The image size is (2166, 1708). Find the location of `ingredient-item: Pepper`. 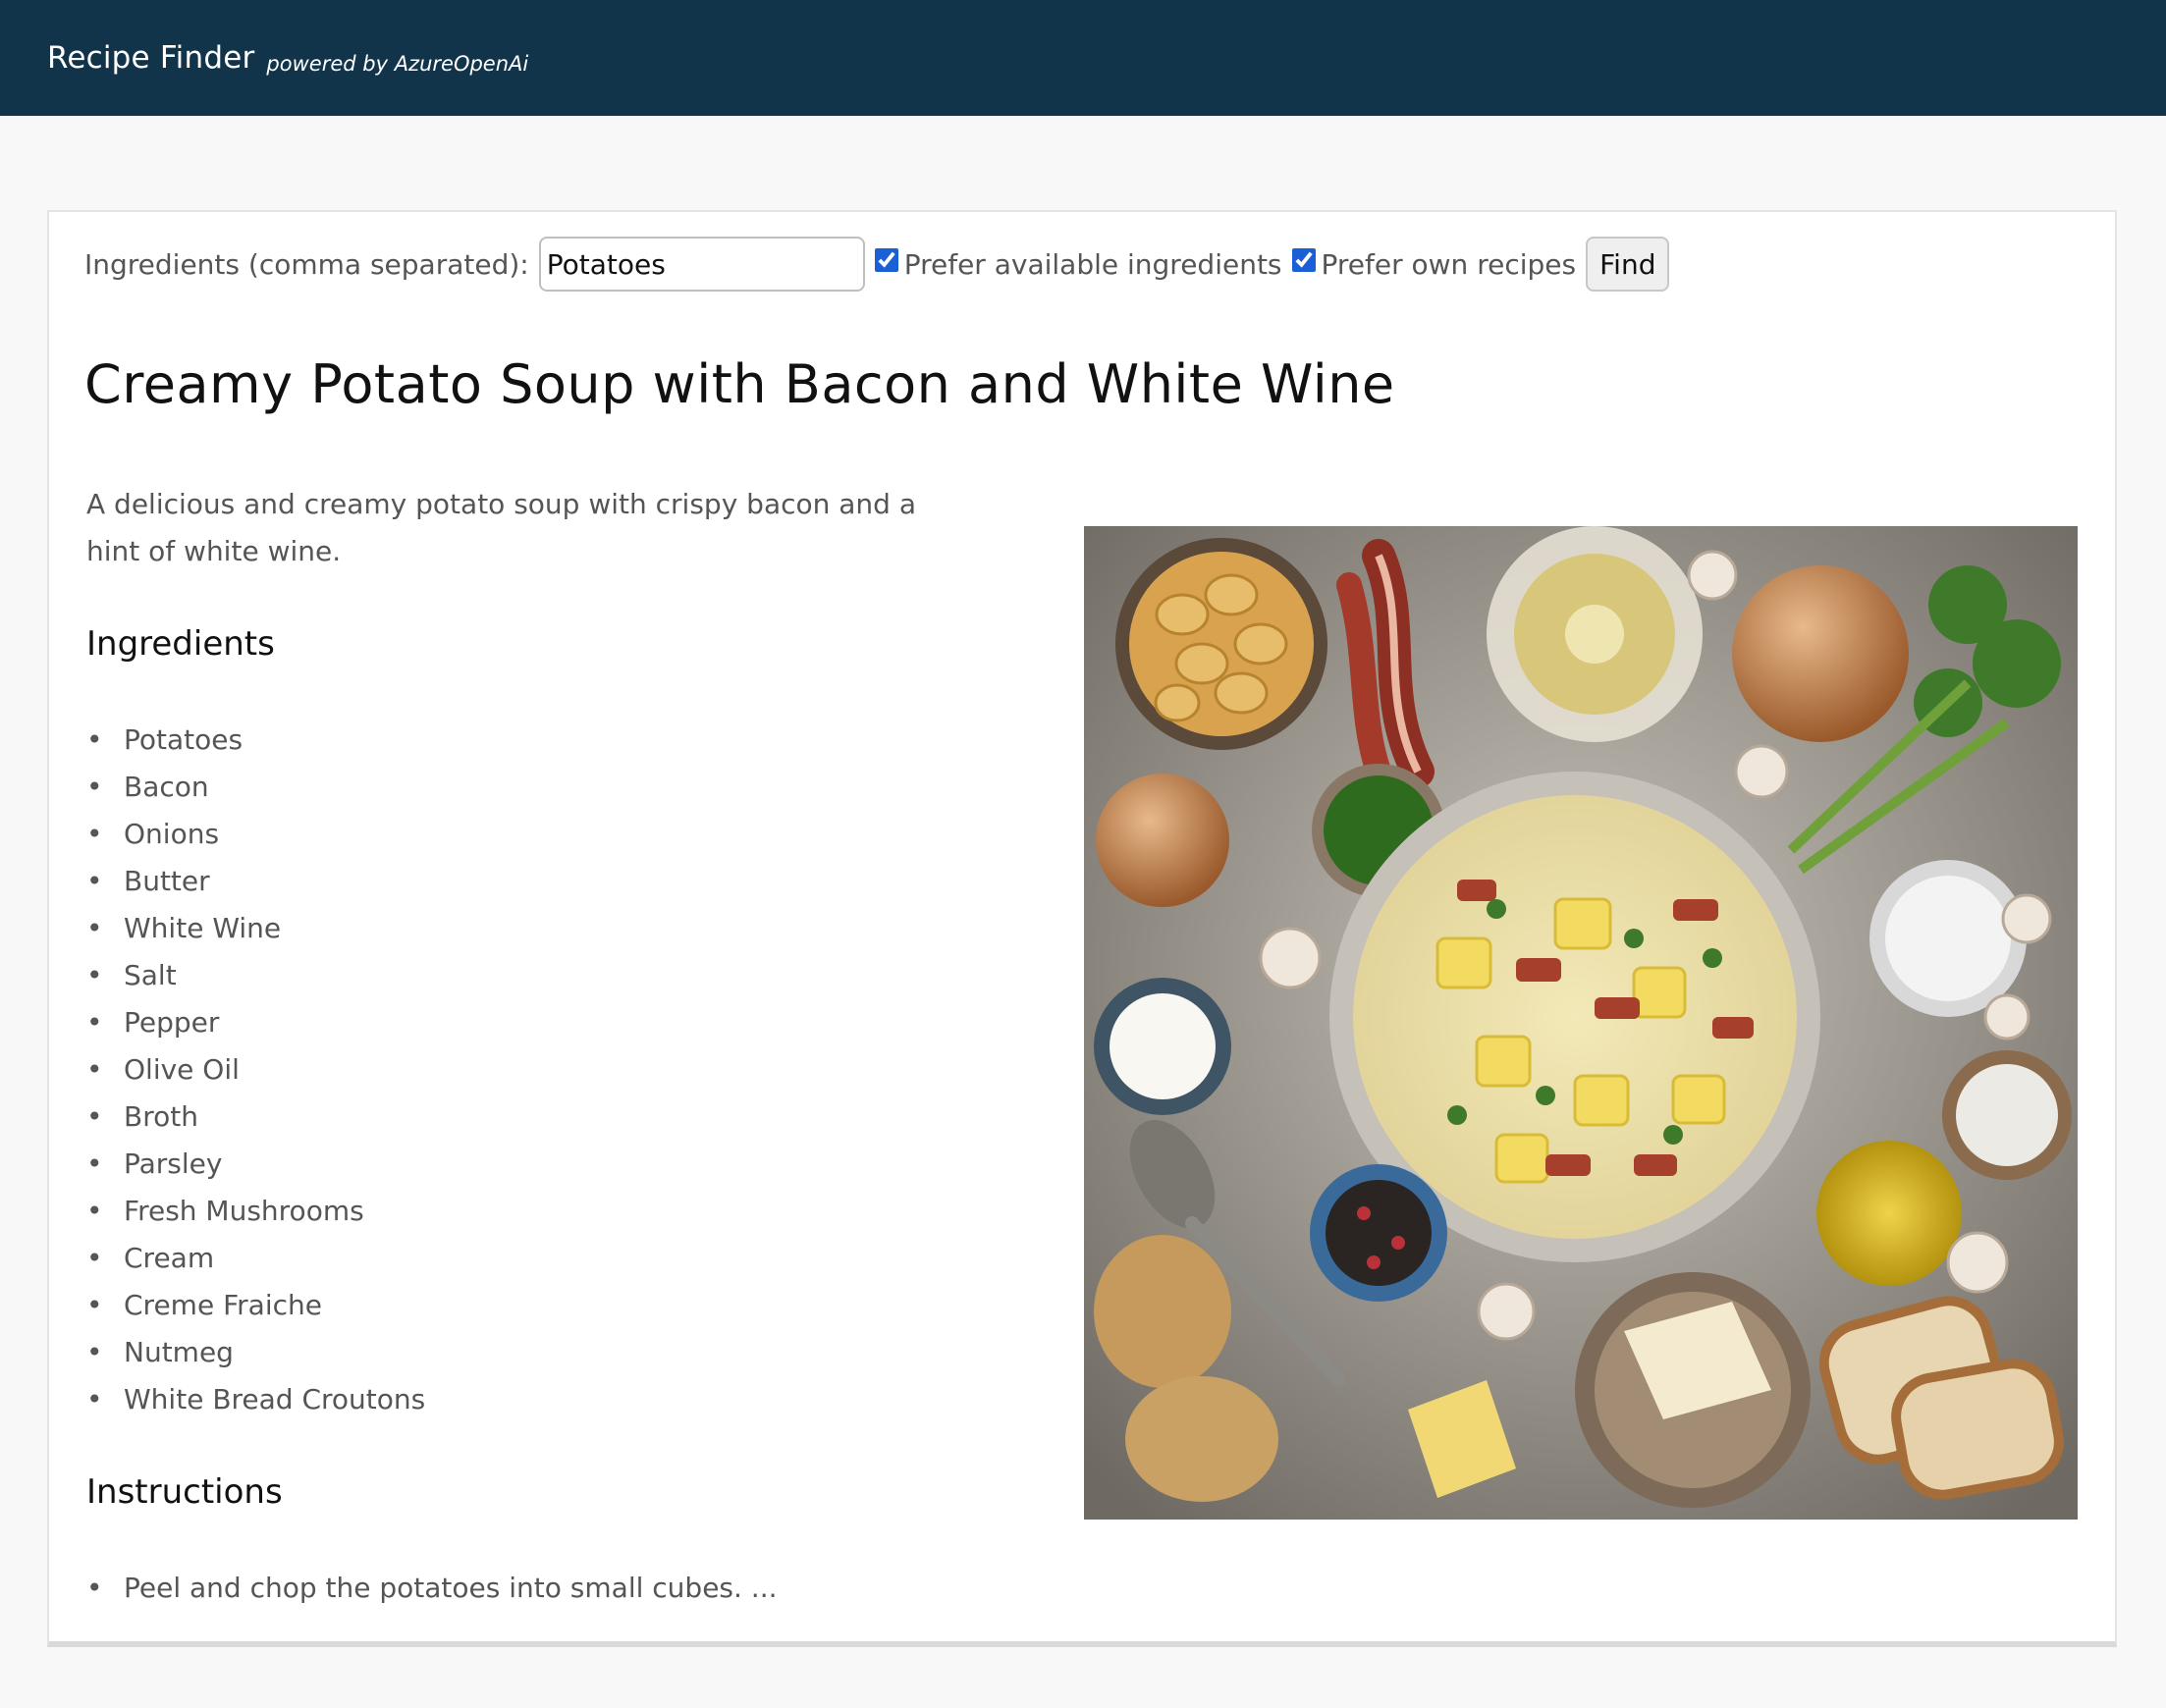

ingredient-item: Pepper is located at coordinates (255, 1023).